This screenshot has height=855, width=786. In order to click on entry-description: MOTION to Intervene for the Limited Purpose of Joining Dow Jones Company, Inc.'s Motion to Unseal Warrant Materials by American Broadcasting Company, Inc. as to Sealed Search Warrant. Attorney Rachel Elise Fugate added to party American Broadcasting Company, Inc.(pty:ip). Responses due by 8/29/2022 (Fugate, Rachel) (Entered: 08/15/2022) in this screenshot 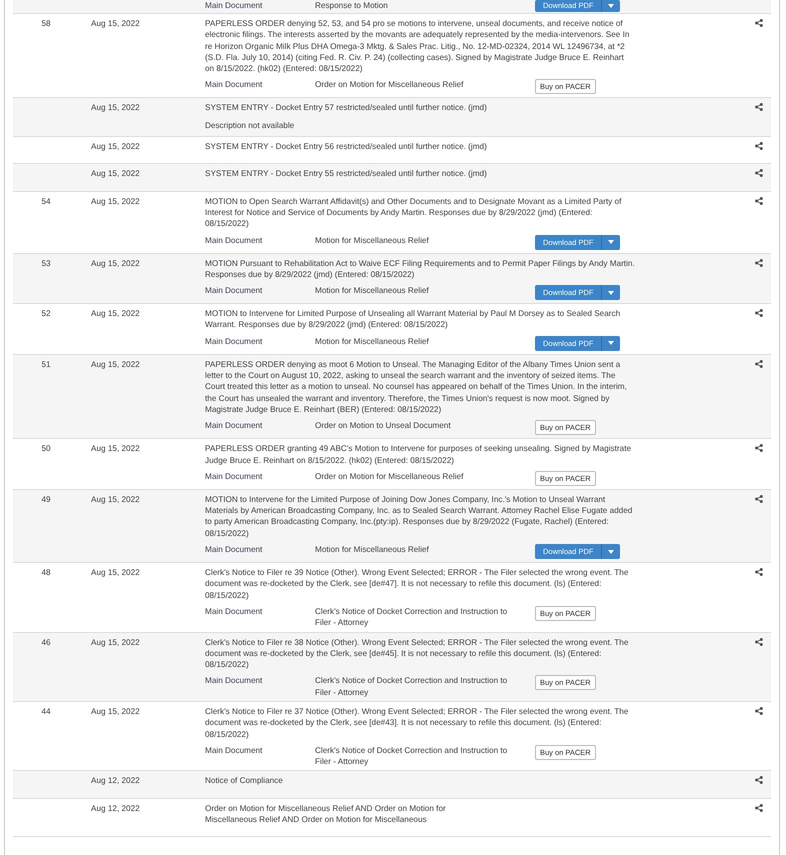, I will do `click(419, 517)`.